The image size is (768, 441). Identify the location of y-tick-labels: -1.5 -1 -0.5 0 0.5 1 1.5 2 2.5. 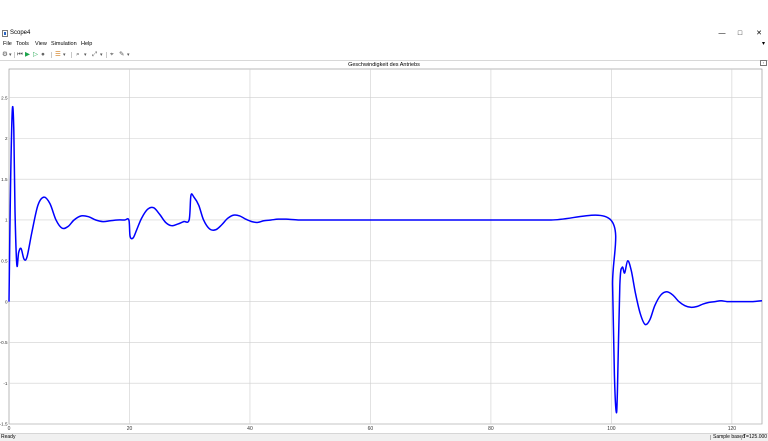
(4, 260).